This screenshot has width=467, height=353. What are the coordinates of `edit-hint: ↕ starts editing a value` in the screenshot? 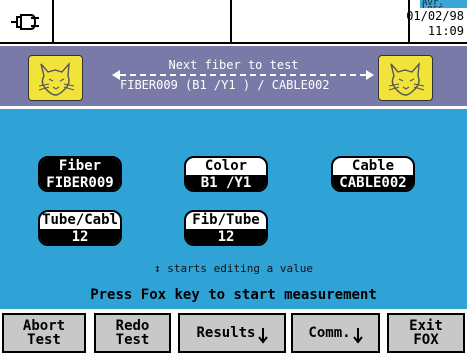 It's located at (233, 268).